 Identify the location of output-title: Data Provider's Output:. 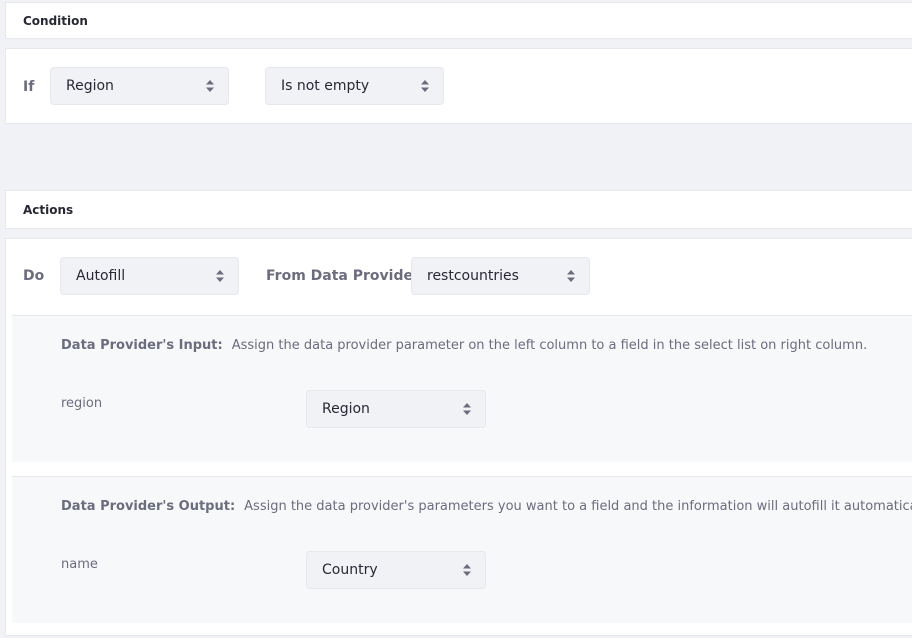
(148, 506).